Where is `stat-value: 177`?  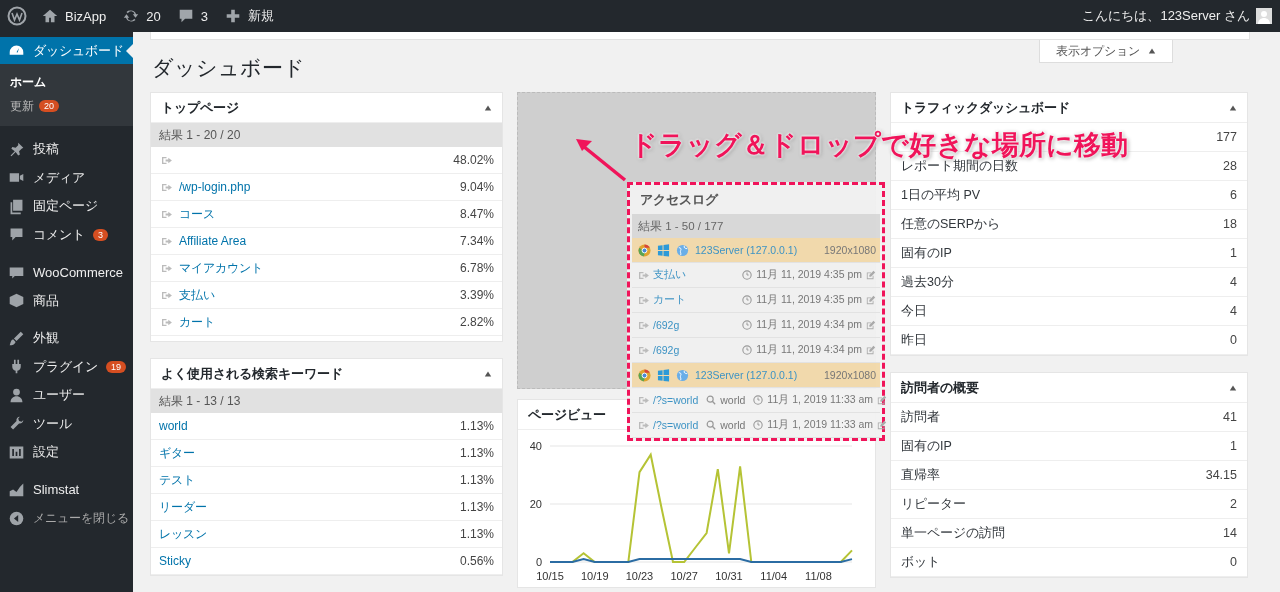
stat-value: 177 is located at coordinates (1226, 137).